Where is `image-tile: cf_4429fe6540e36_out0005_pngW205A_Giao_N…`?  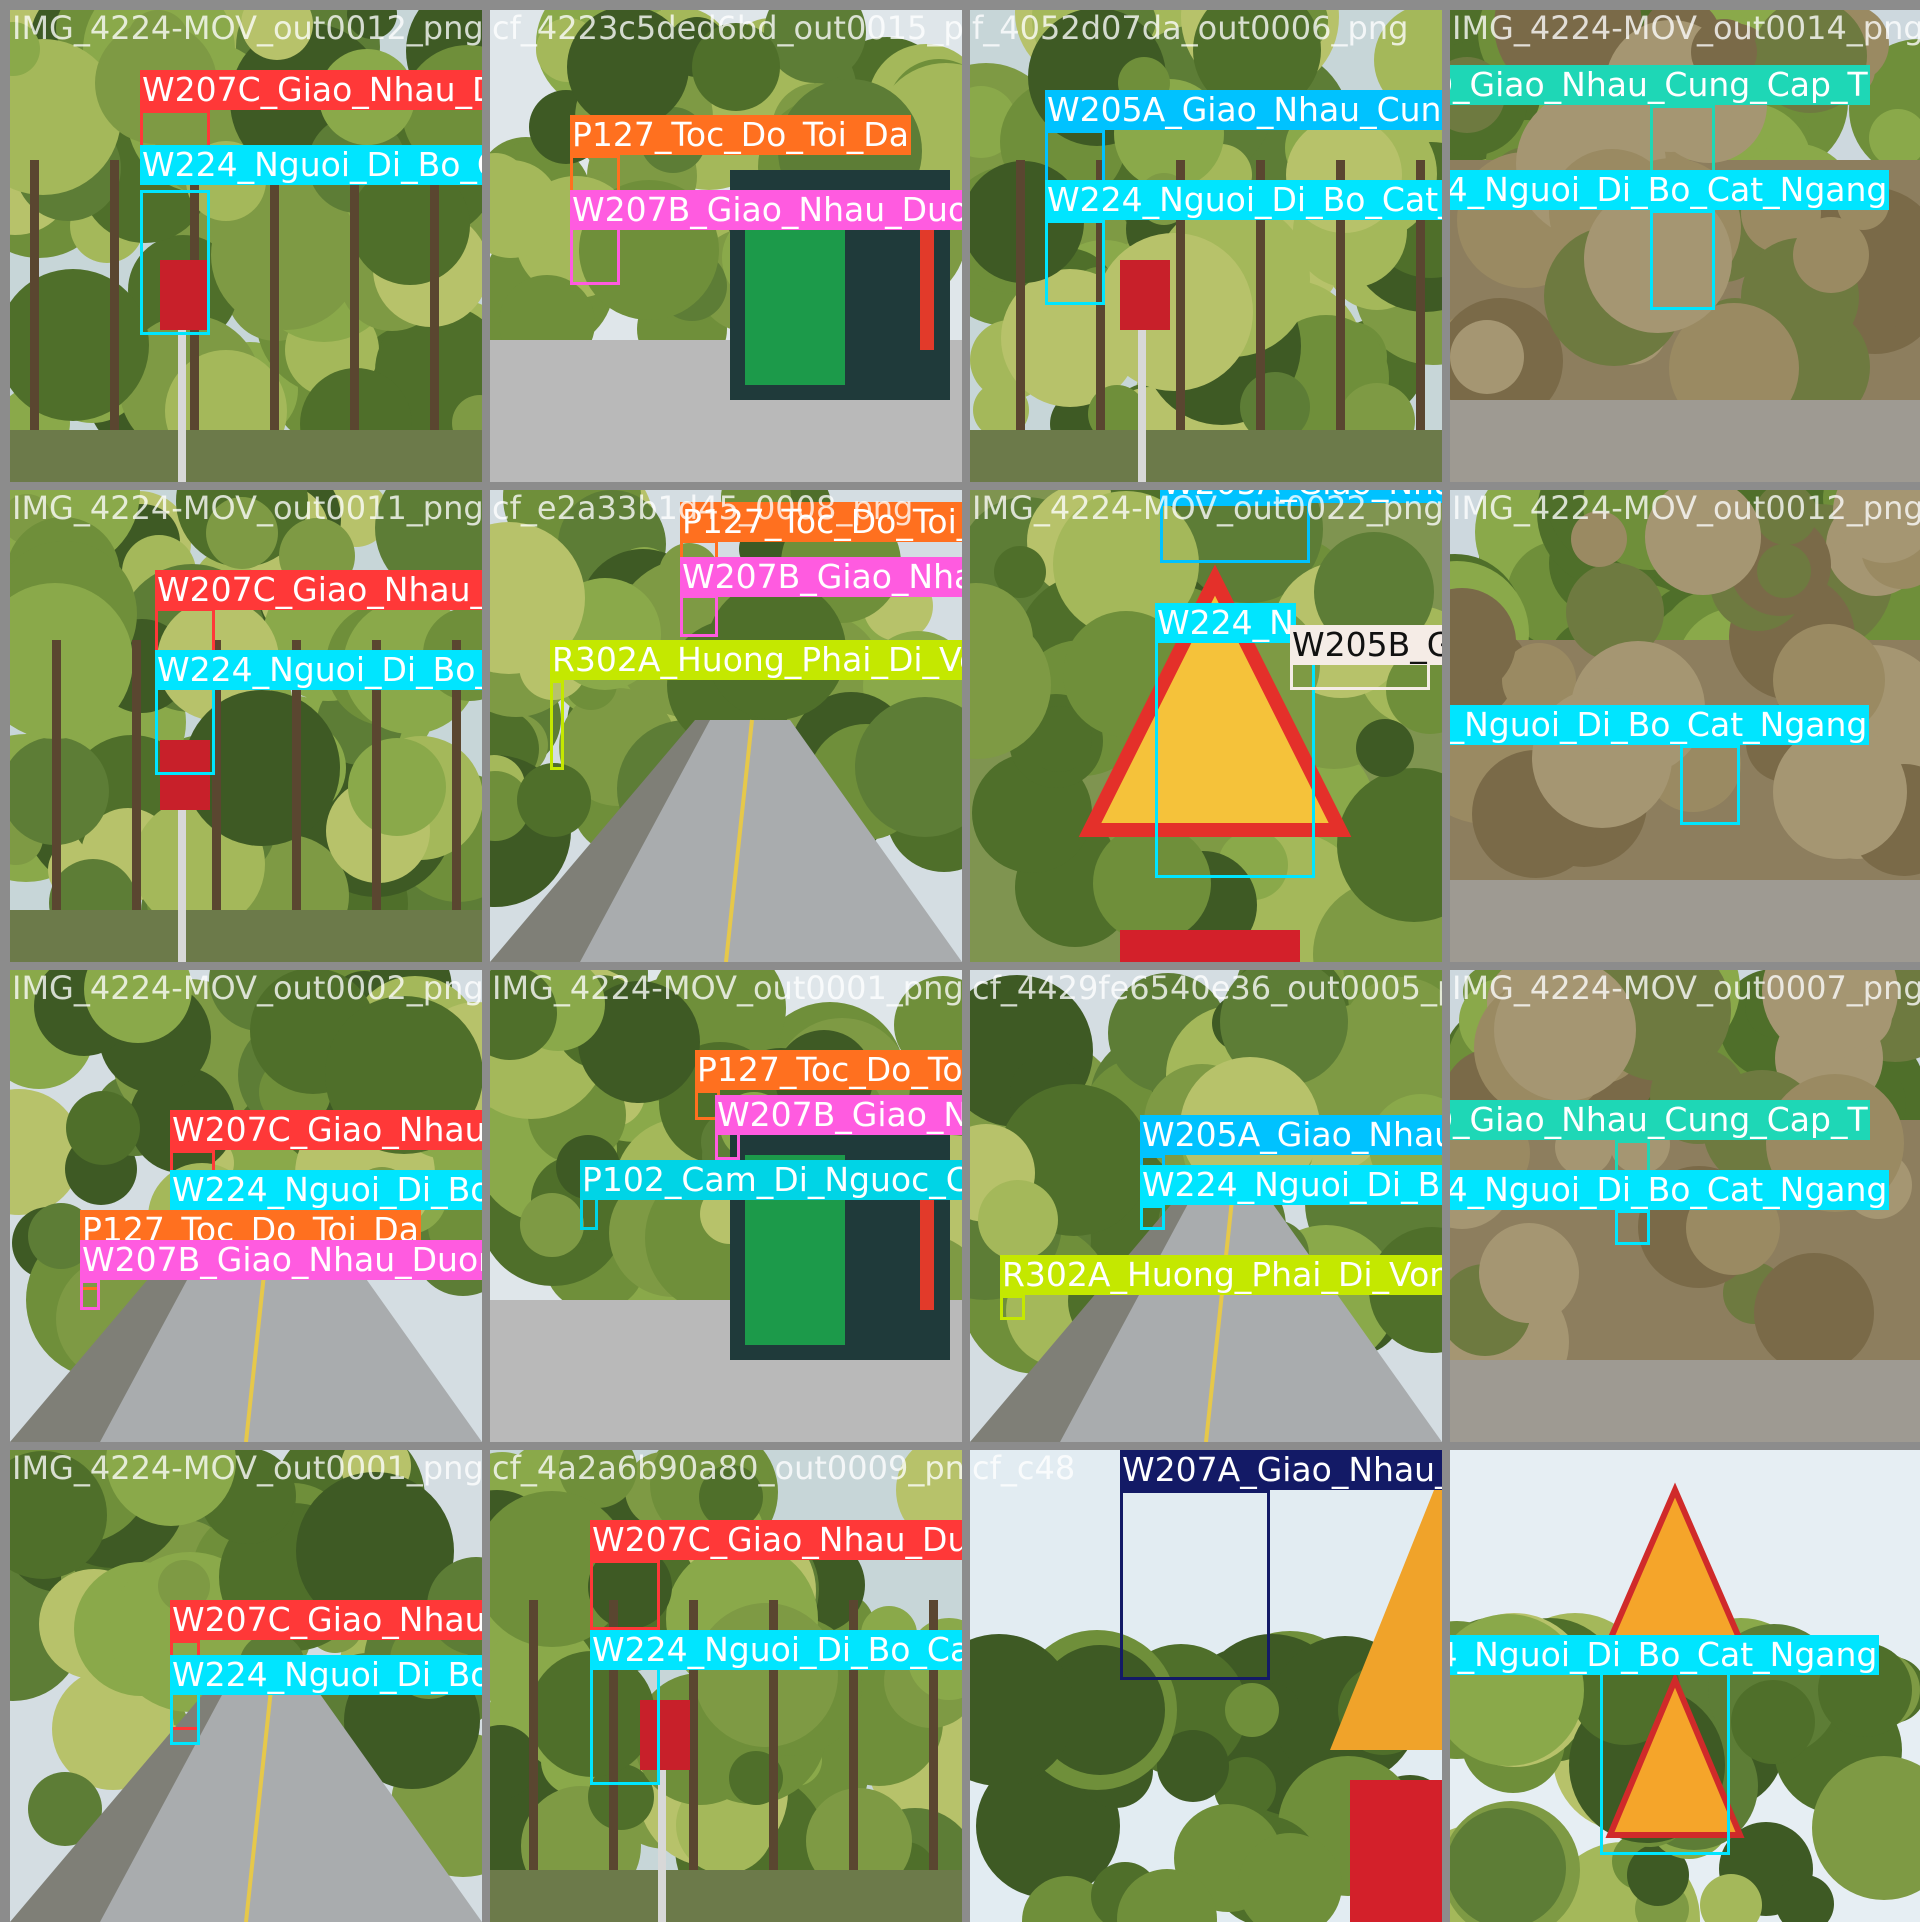
image-tile: cf_4429fe6540e36_out0005_pngW205A_Giao_N… is located at coordinates (1206, 1206).